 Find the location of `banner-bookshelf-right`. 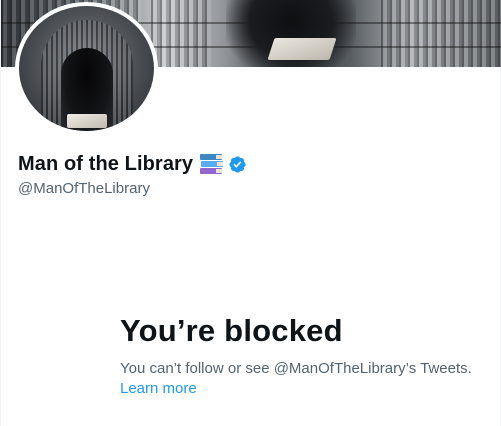

banner-bookshelf-right is located at coordinates (441, 33).